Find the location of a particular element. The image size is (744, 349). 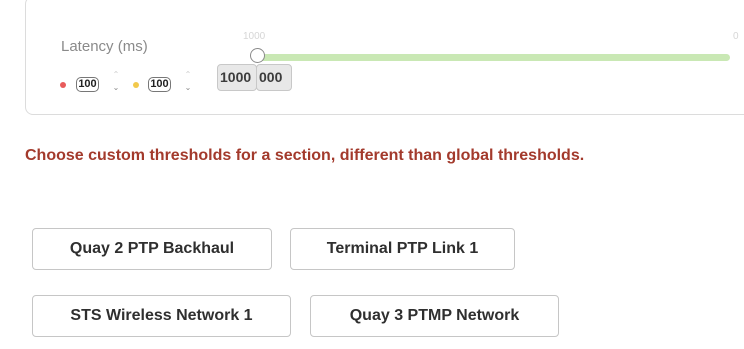

section-button-sts-wireless-network-1: STS Wireless Network 1 is located at coordinates (161, 316).